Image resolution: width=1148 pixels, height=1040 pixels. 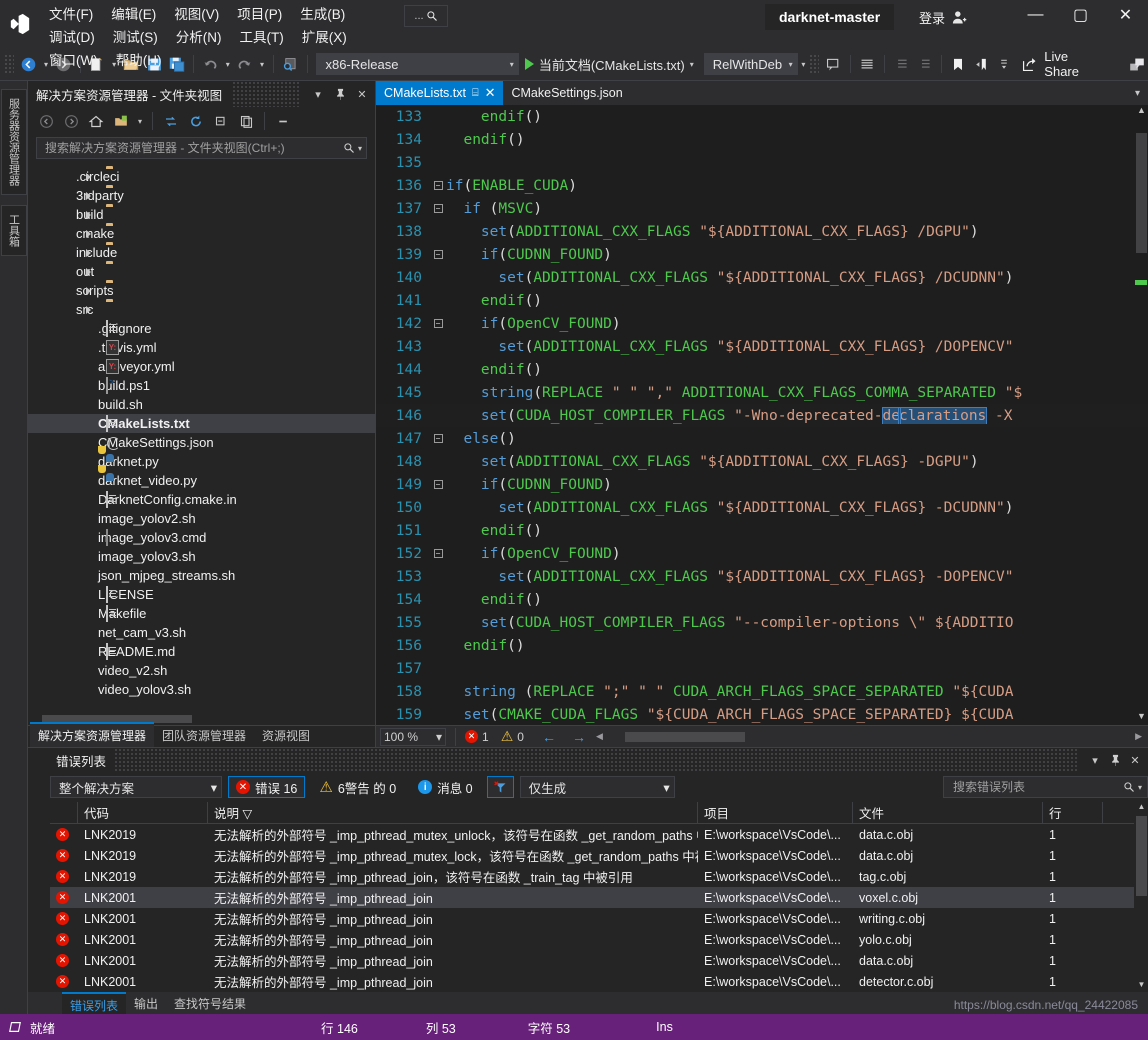 I want to click on code-line-154: 154 endif(), so click(x=762, y=599).